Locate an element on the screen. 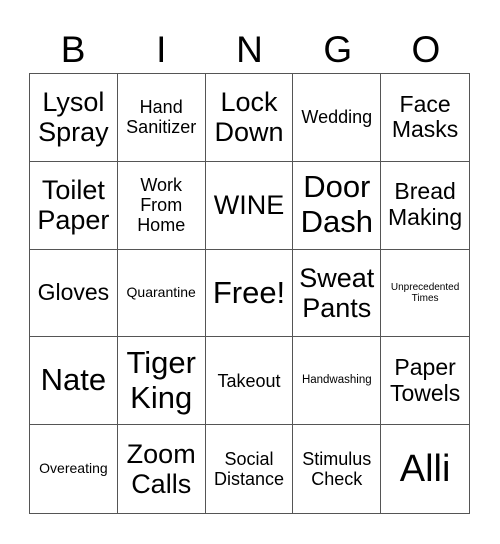 The height and width of the screenshot is (544, 500). bingo-cell-text: Zoom Calls is located at coordinates (161, 469).